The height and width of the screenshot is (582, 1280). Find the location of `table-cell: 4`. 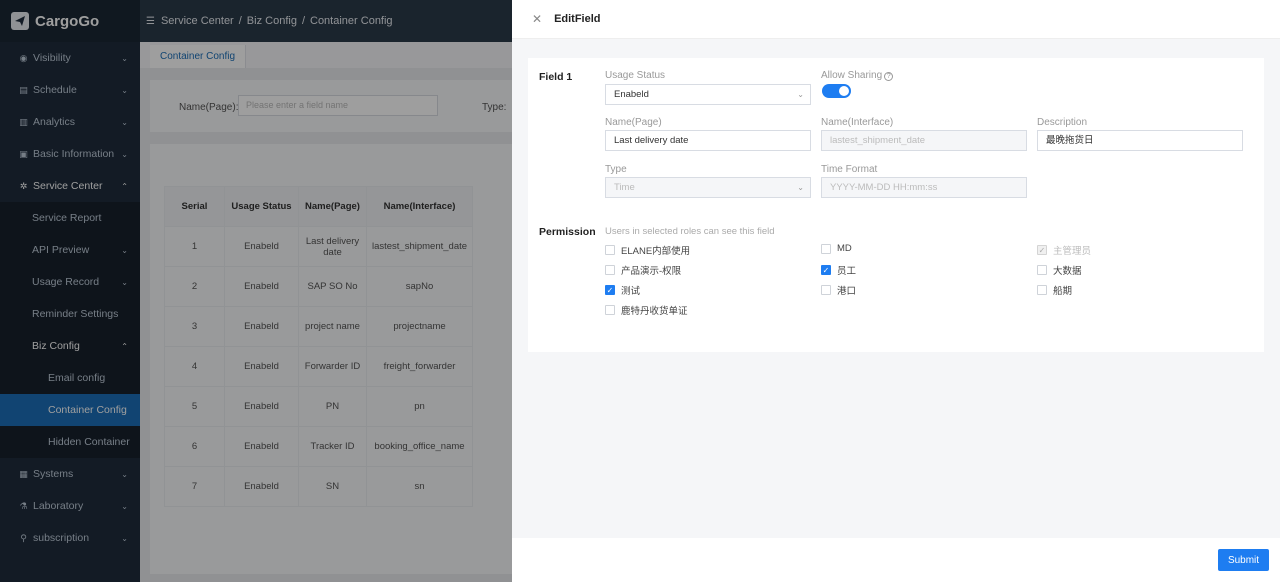

table-cell: 4 is located at coordinates (194, 366).